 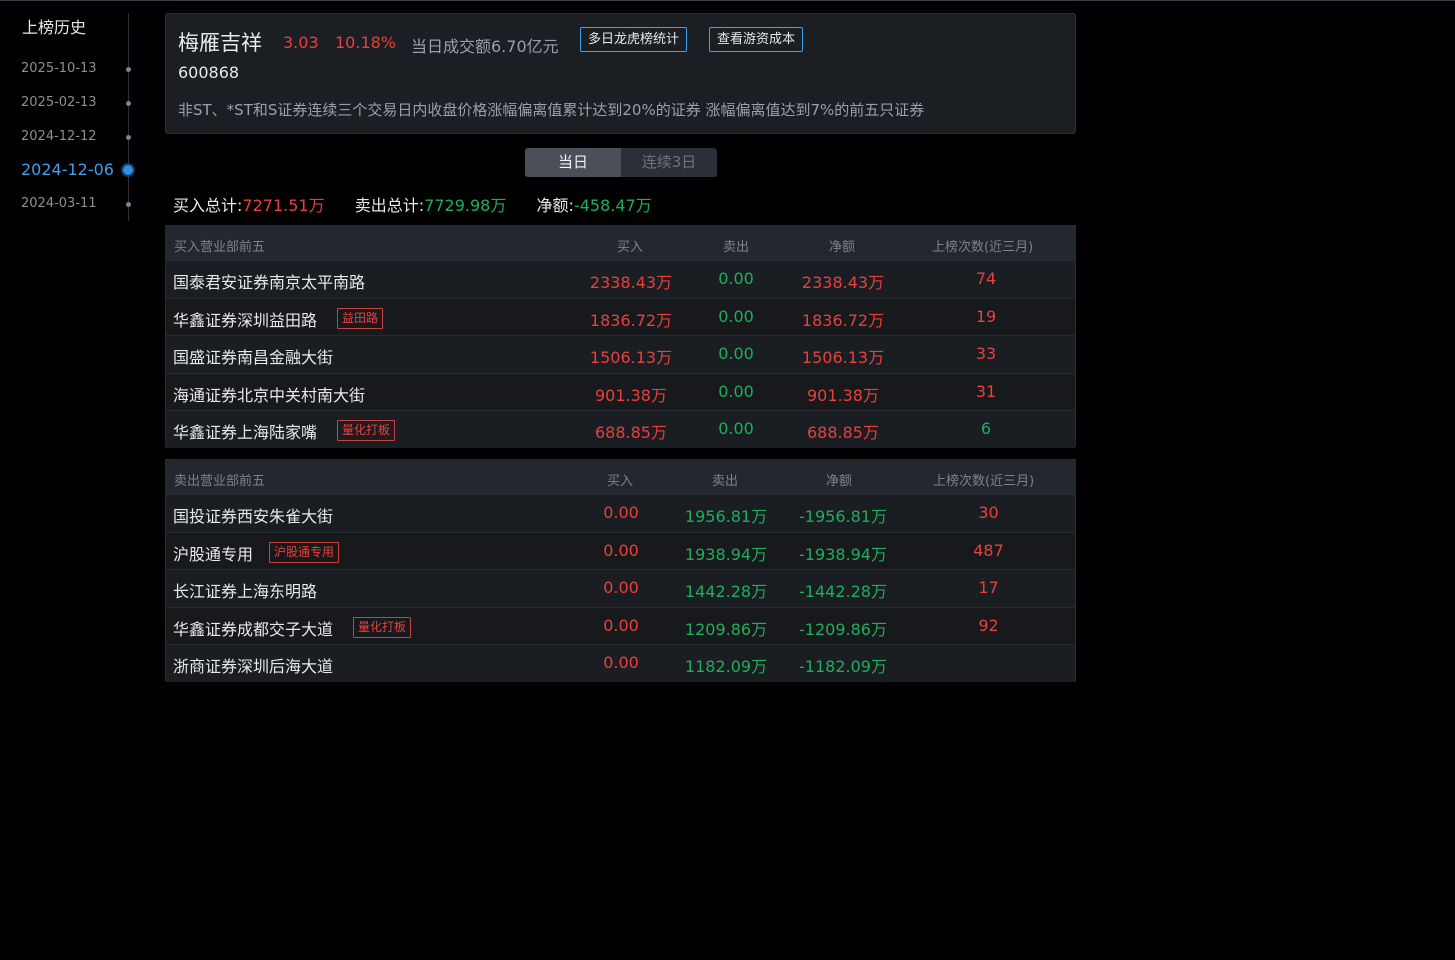 I want to click on history-date: 2024-12-12, so click(x=59, y=136).